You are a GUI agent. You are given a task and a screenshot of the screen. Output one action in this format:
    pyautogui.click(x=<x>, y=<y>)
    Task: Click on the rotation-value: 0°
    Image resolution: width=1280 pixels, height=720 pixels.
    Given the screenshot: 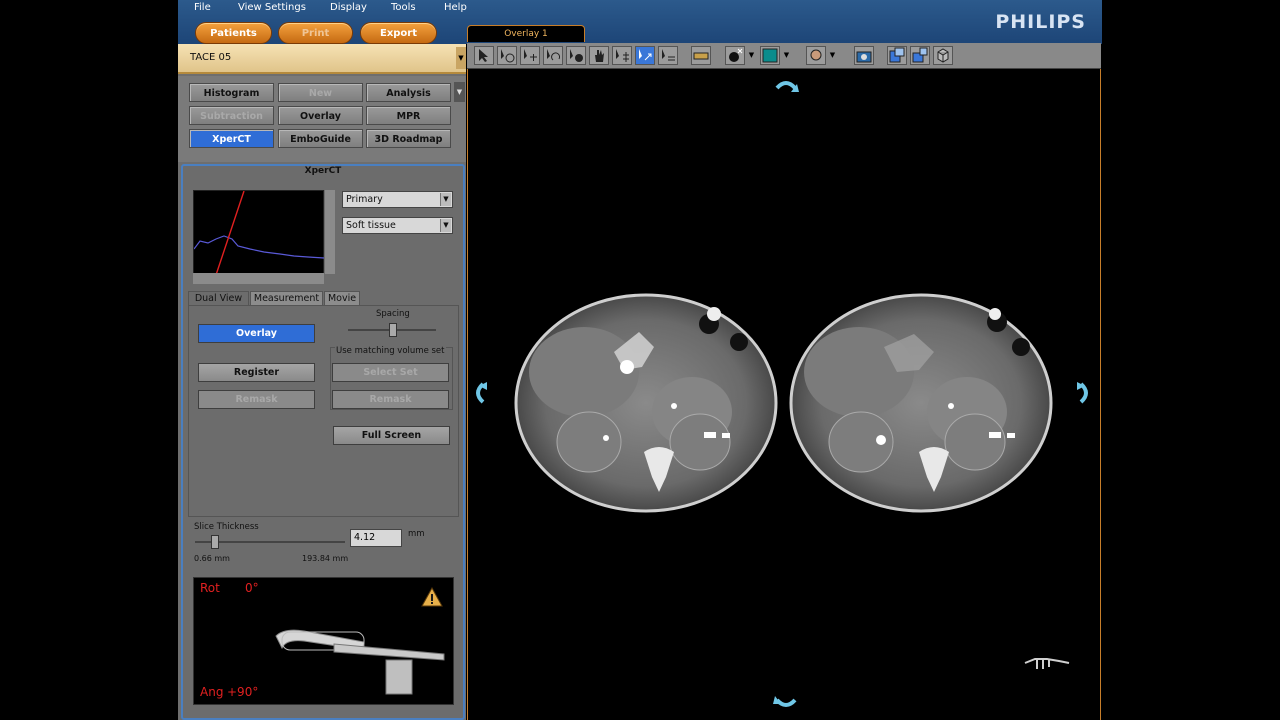 What is the action you would take?
    pyautogui.click(x=252, y=588)
    